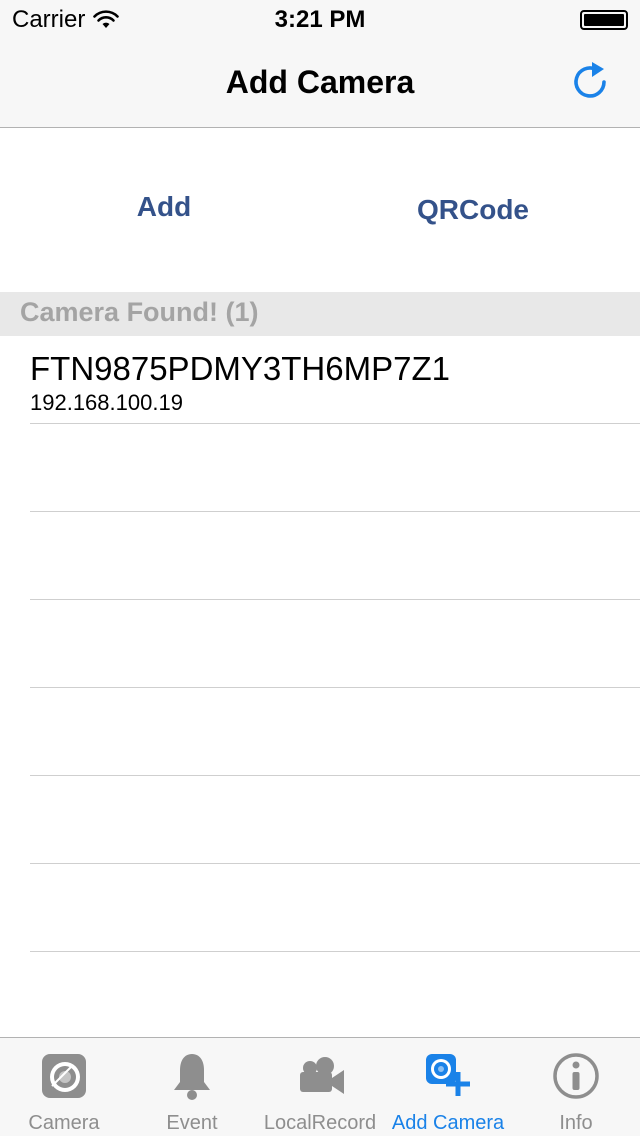 This screenshot has width=640, height=1136. I want to click on tab-label: Info, so click(576, 1123).